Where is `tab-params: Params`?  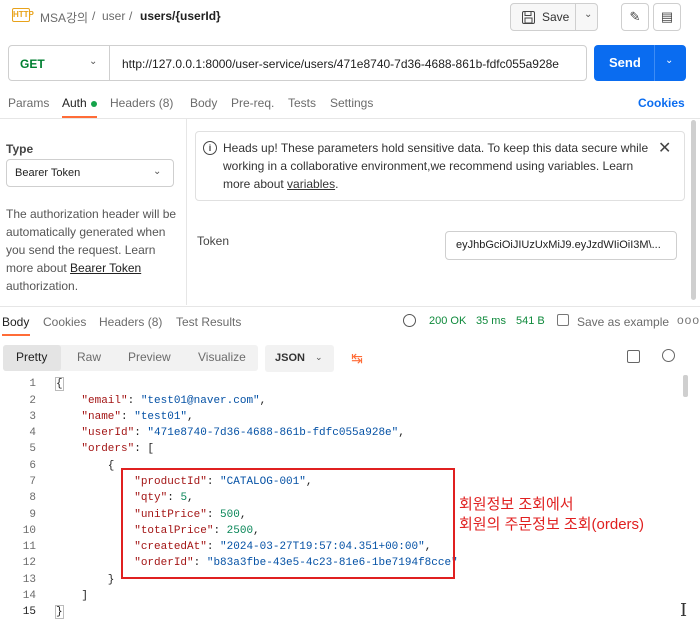
tab-params: Params is located at coordinates (28, 103).